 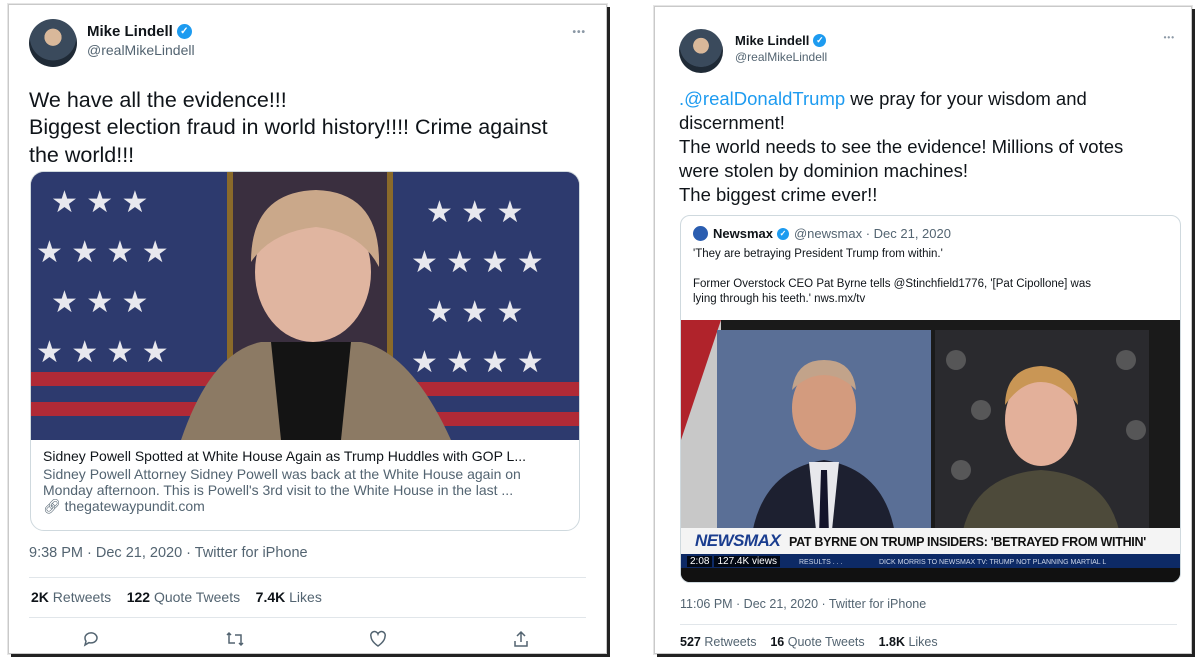 I want to click on mention-link: .@realDonaldTrump, so click(x=762, y=98).